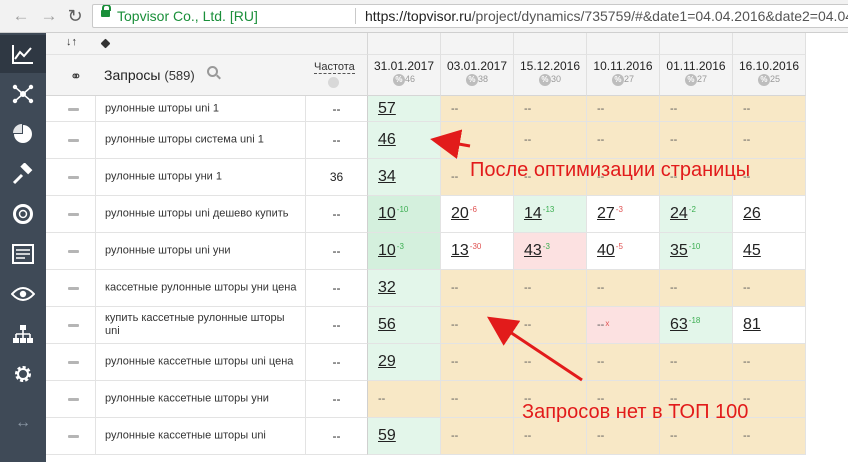 This screenshot has height=462, width=848. What do you see at coordinates (105, 43) in the screenshot?
I see `tag-icon` at bounding box center [105, 43].